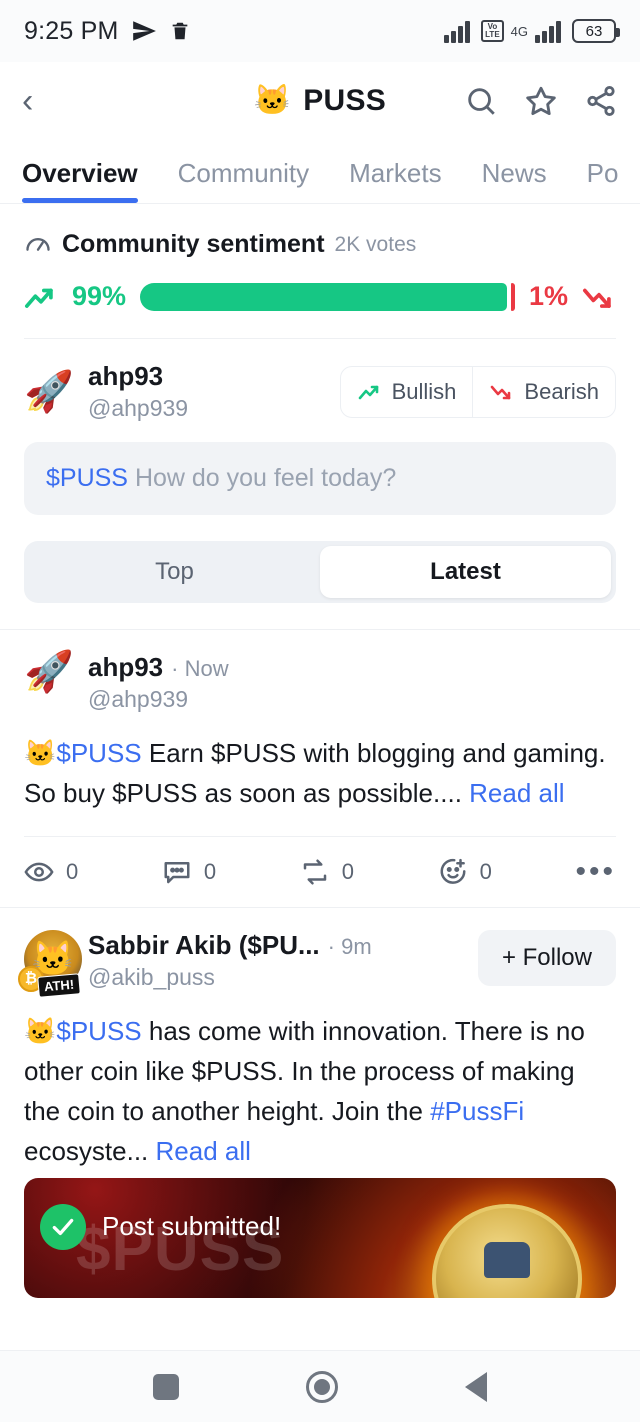  What do you see at coordinates (314, 872) in the screenshot?
I see `repost-icon` at bounding box center [314, 872].